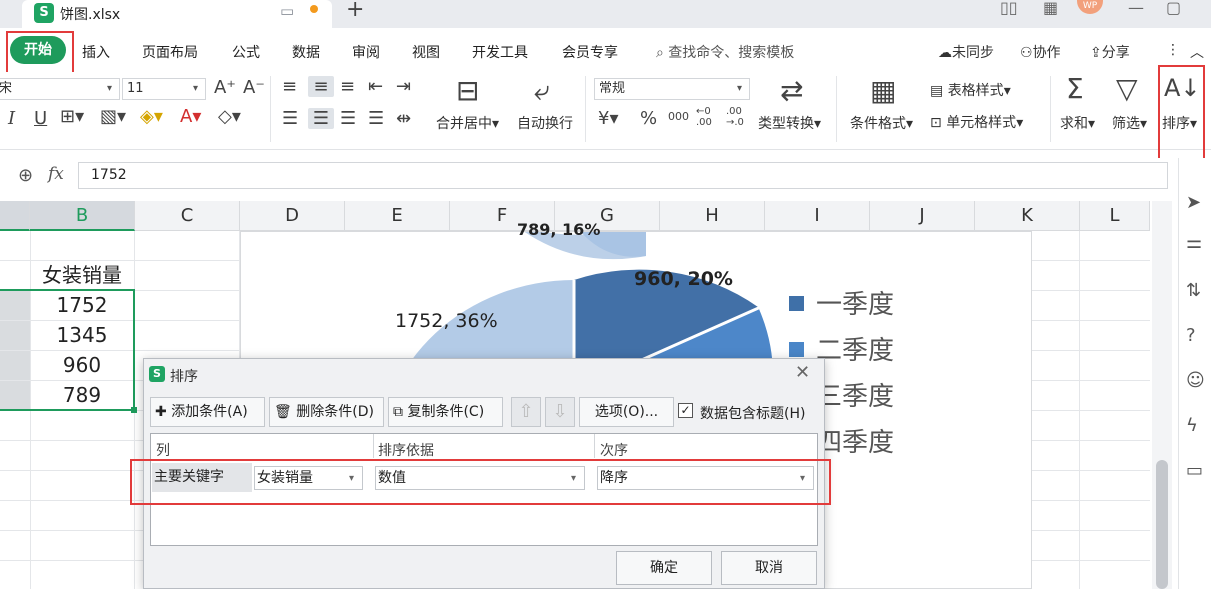 This screenshot has height=589, width=1211. I want to click on align-middle-icon: ≡, so click(321, 86).